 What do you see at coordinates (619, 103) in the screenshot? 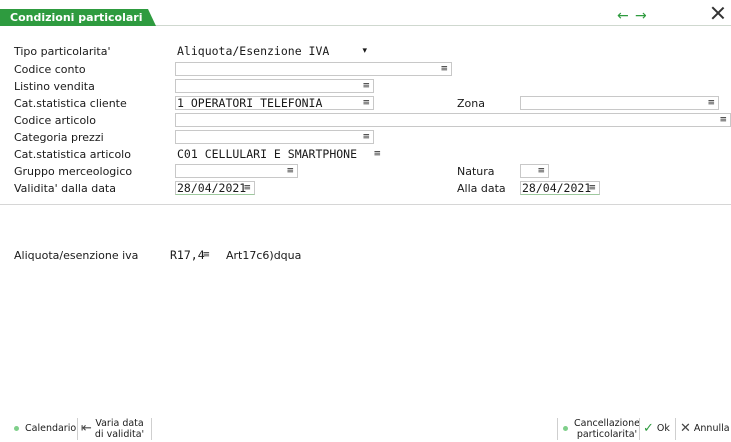
I see `zona-input: ≡` at bounding box center [619, 103].